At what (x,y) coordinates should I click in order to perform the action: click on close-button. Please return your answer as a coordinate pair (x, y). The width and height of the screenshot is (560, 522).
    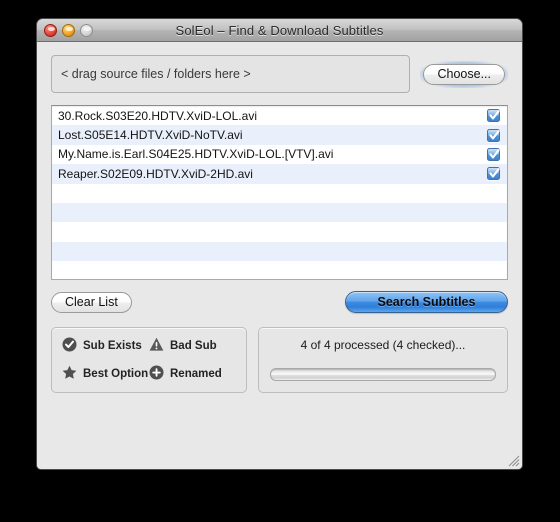
    Looking at the image, I should click on (50, 30).